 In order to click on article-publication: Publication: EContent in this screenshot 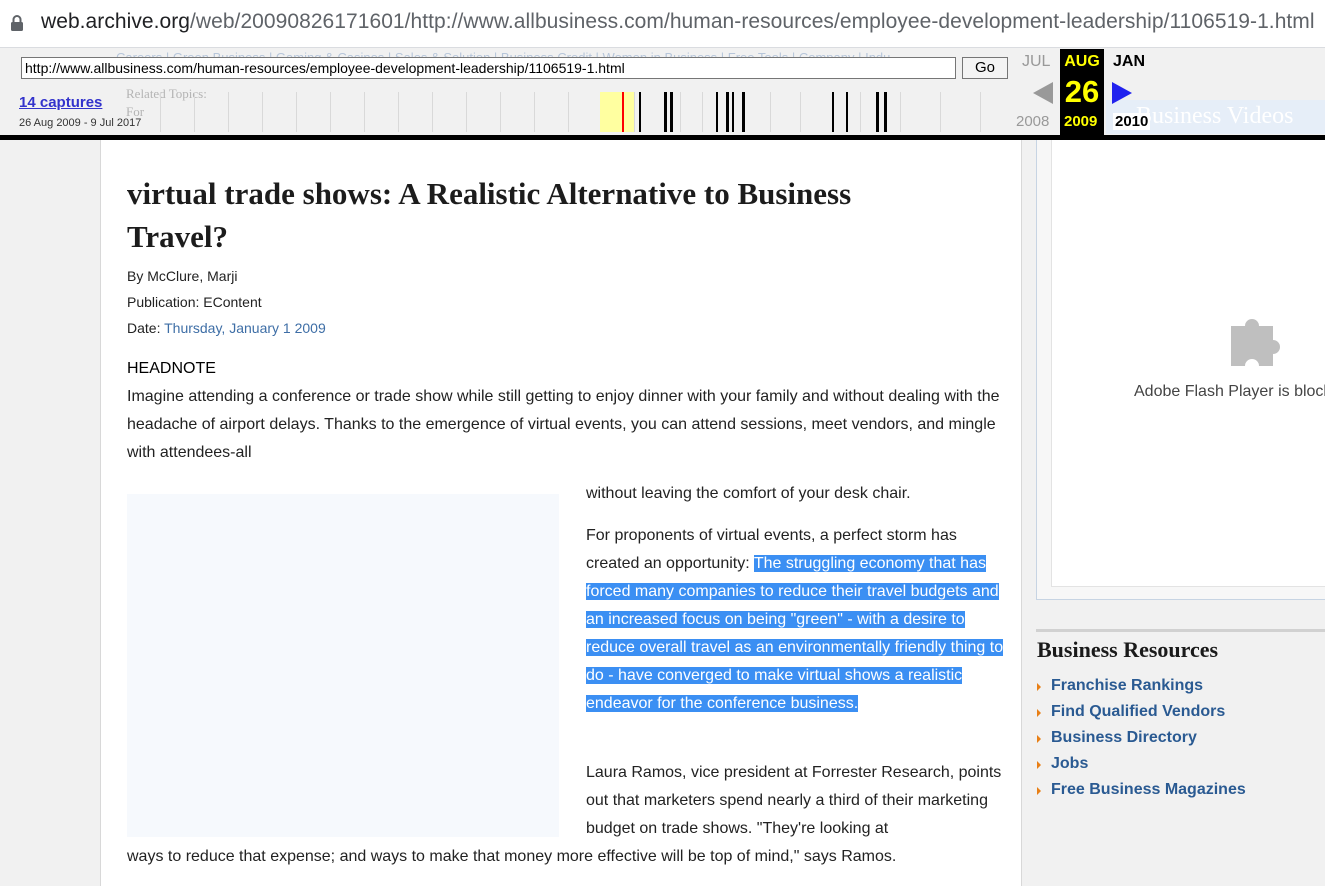, I will do `click(194, 302)`.